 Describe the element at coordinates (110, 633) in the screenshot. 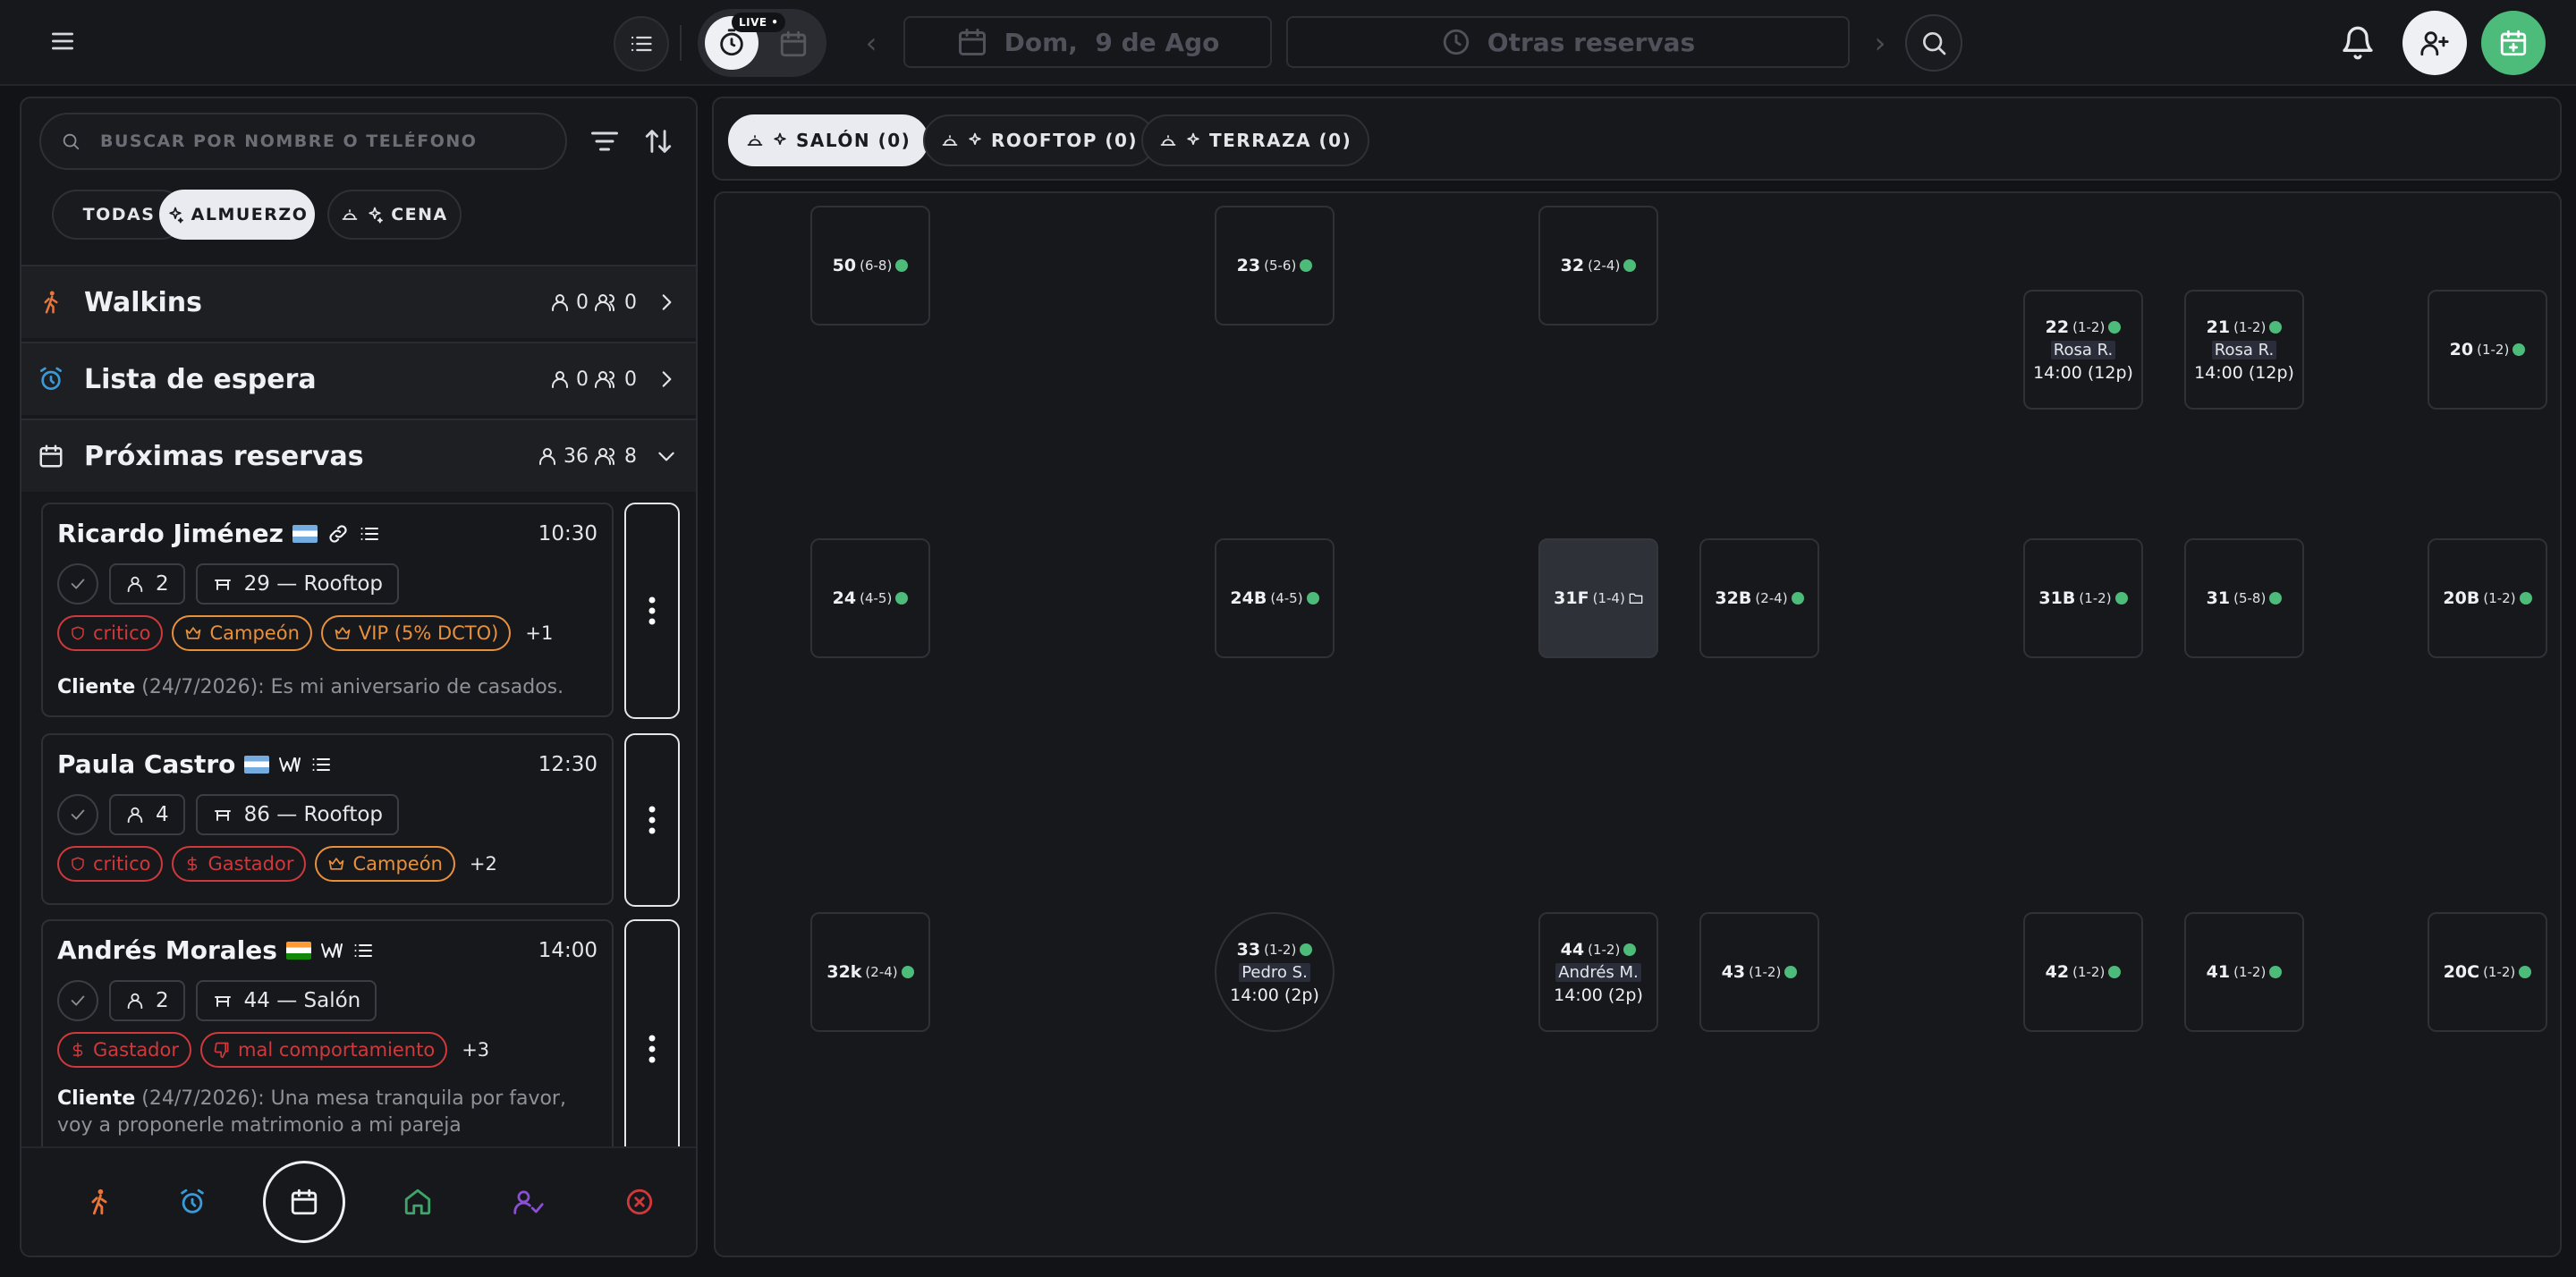

I see `tag-critico: critico` at that location.